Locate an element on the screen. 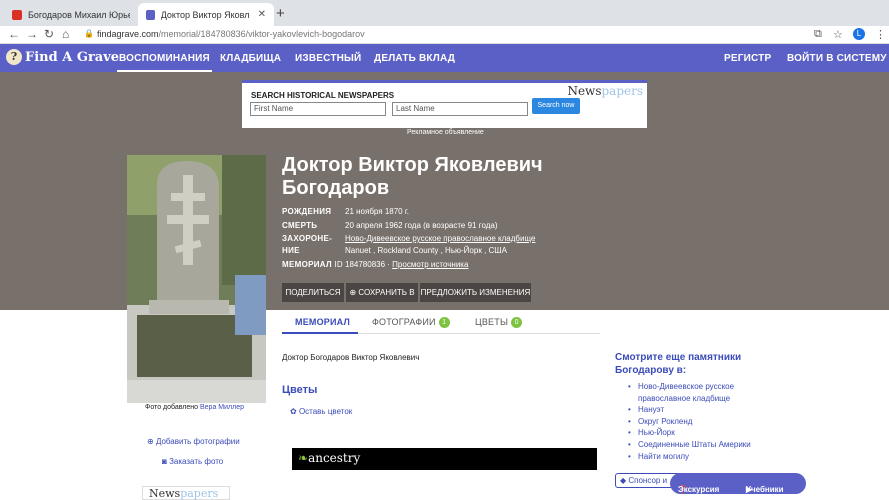  browser-tab-active: Доктор Виктор Яковлевич Бо ✕ is located at coordinates (206, 14).